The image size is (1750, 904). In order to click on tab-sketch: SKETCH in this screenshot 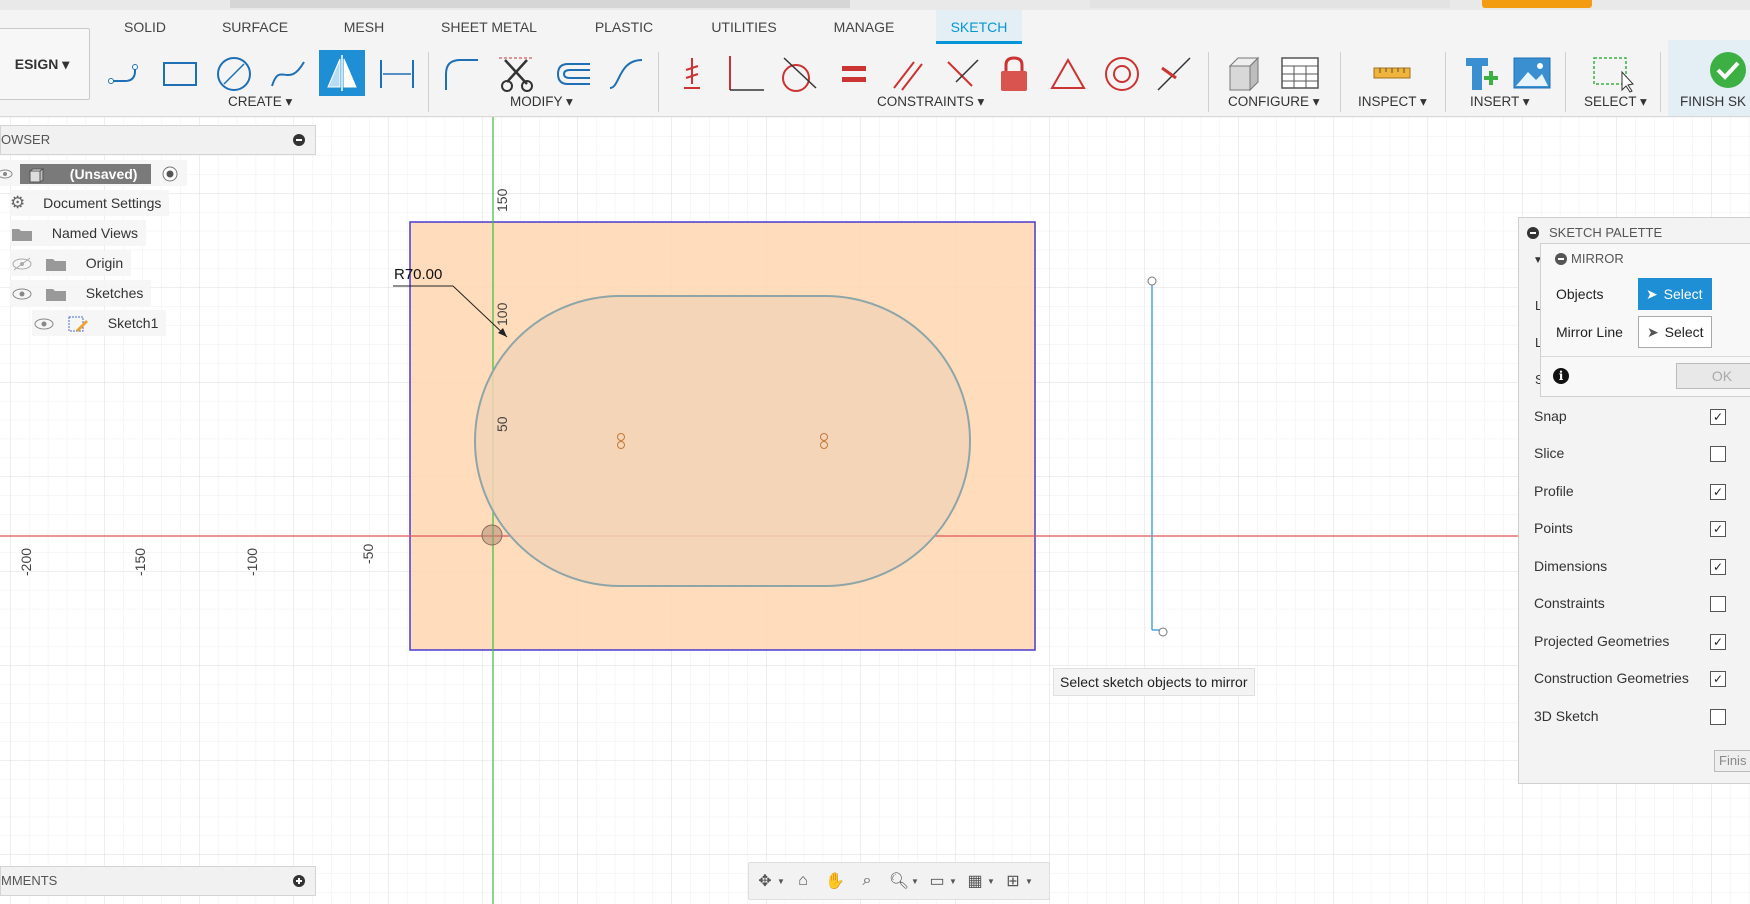, I will do `click(979, 27)`.